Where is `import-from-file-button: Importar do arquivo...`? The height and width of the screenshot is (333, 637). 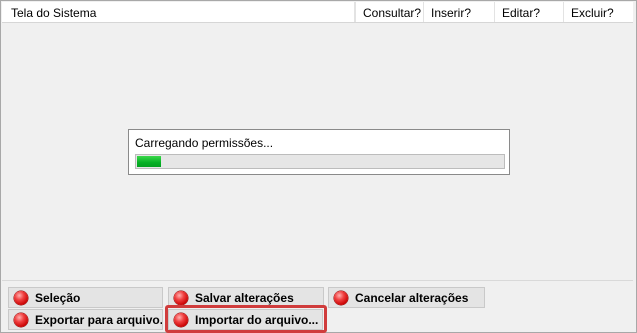 import-from-file-button: Importar do arquivo... is located at coordinates (245, 319).